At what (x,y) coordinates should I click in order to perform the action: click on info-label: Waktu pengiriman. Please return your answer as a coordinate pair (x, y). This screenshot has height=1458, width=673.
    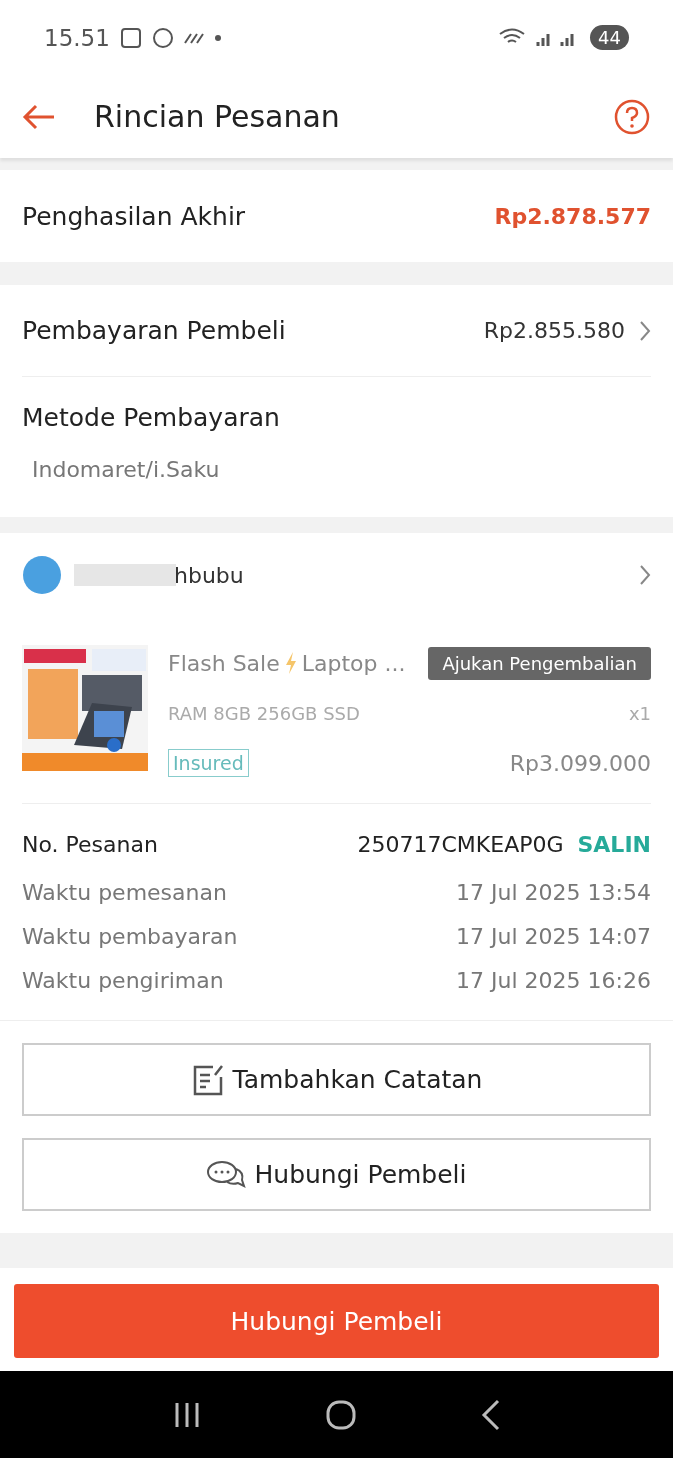
    Looking at the image, I should click on (123, 980).